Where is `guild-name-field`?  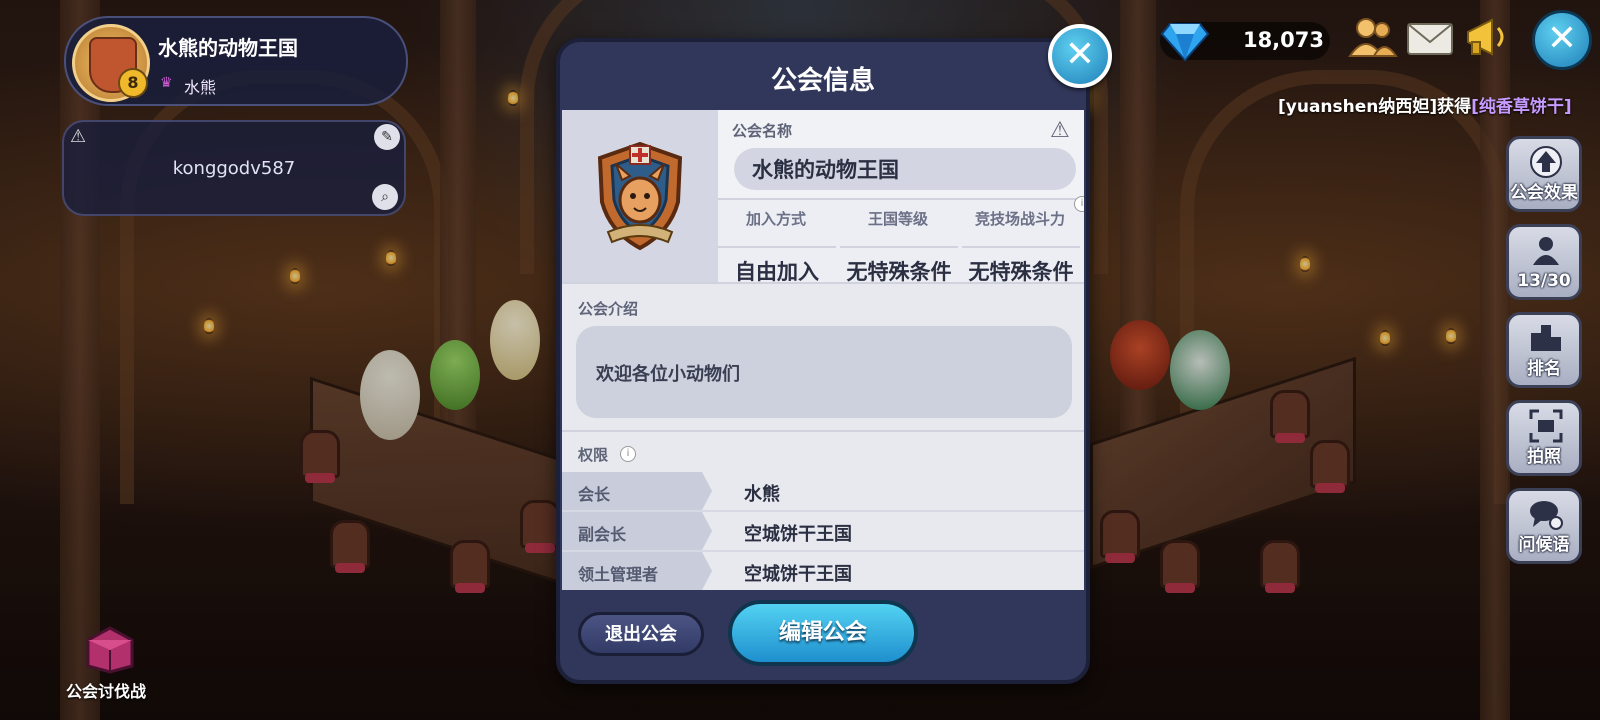 guild-name-field is located at coordinates (905, 169).